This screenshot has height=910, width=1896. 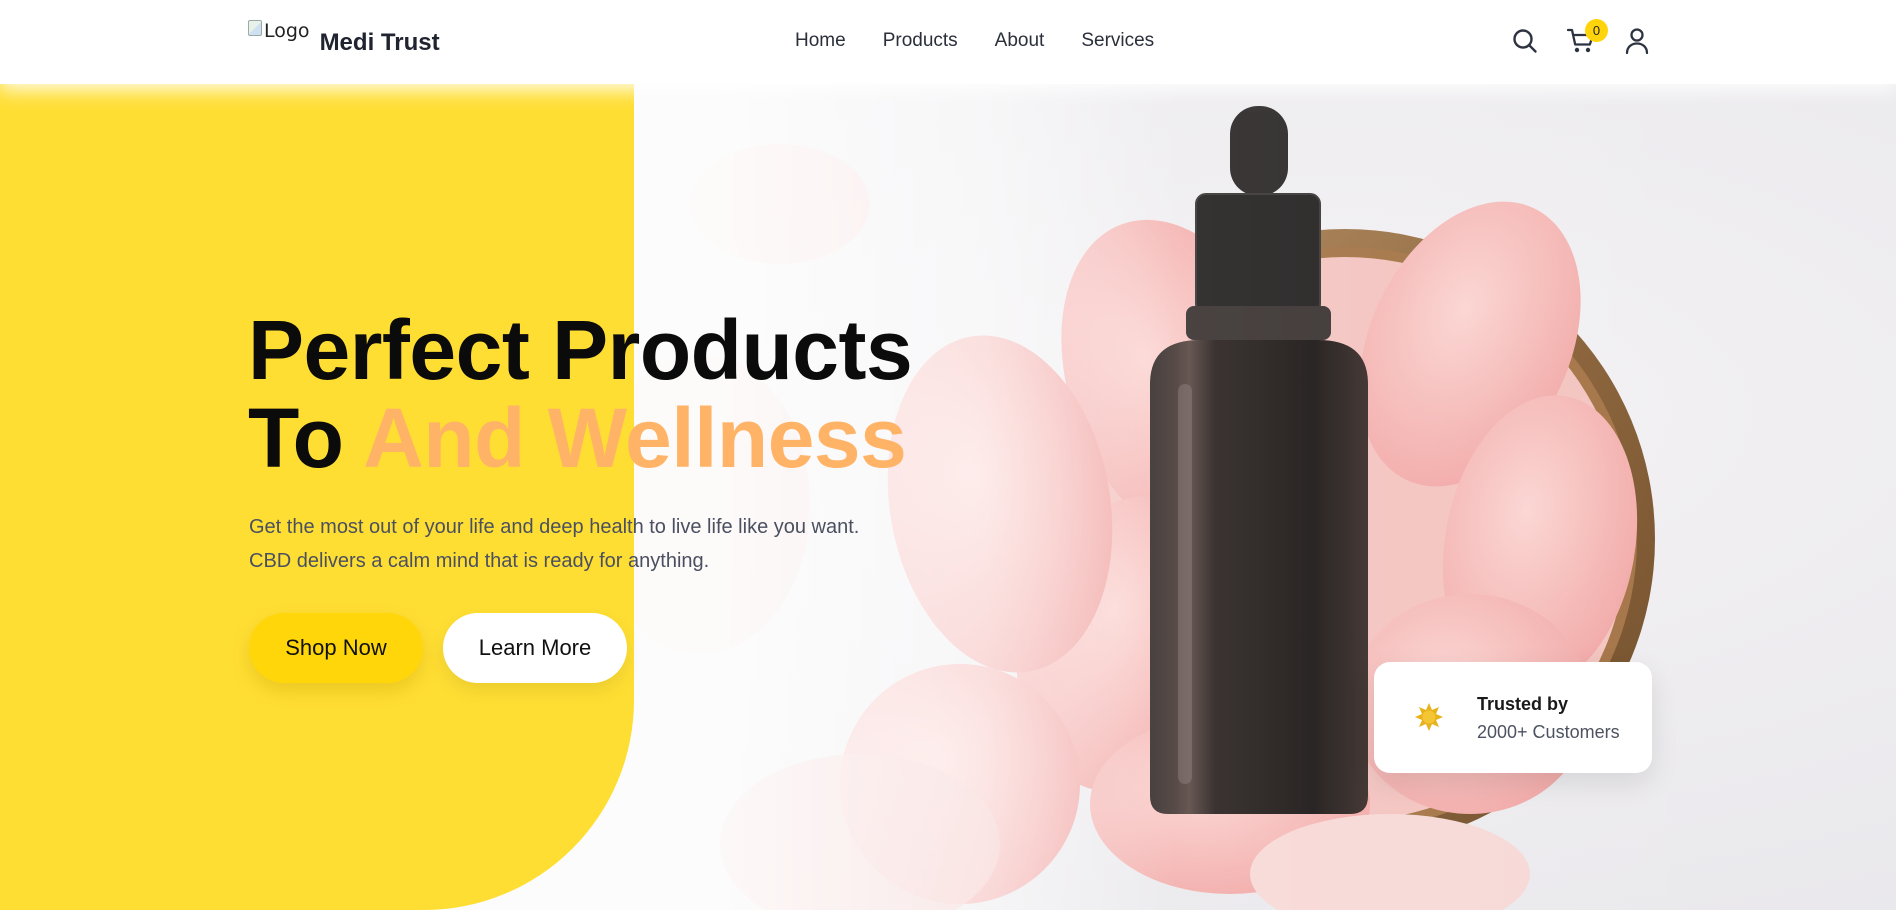 What do you see at coordinates (974, 41) in the screenshot?
I see `main-nav: Home Products About Services` at bounding box center [974, 41].